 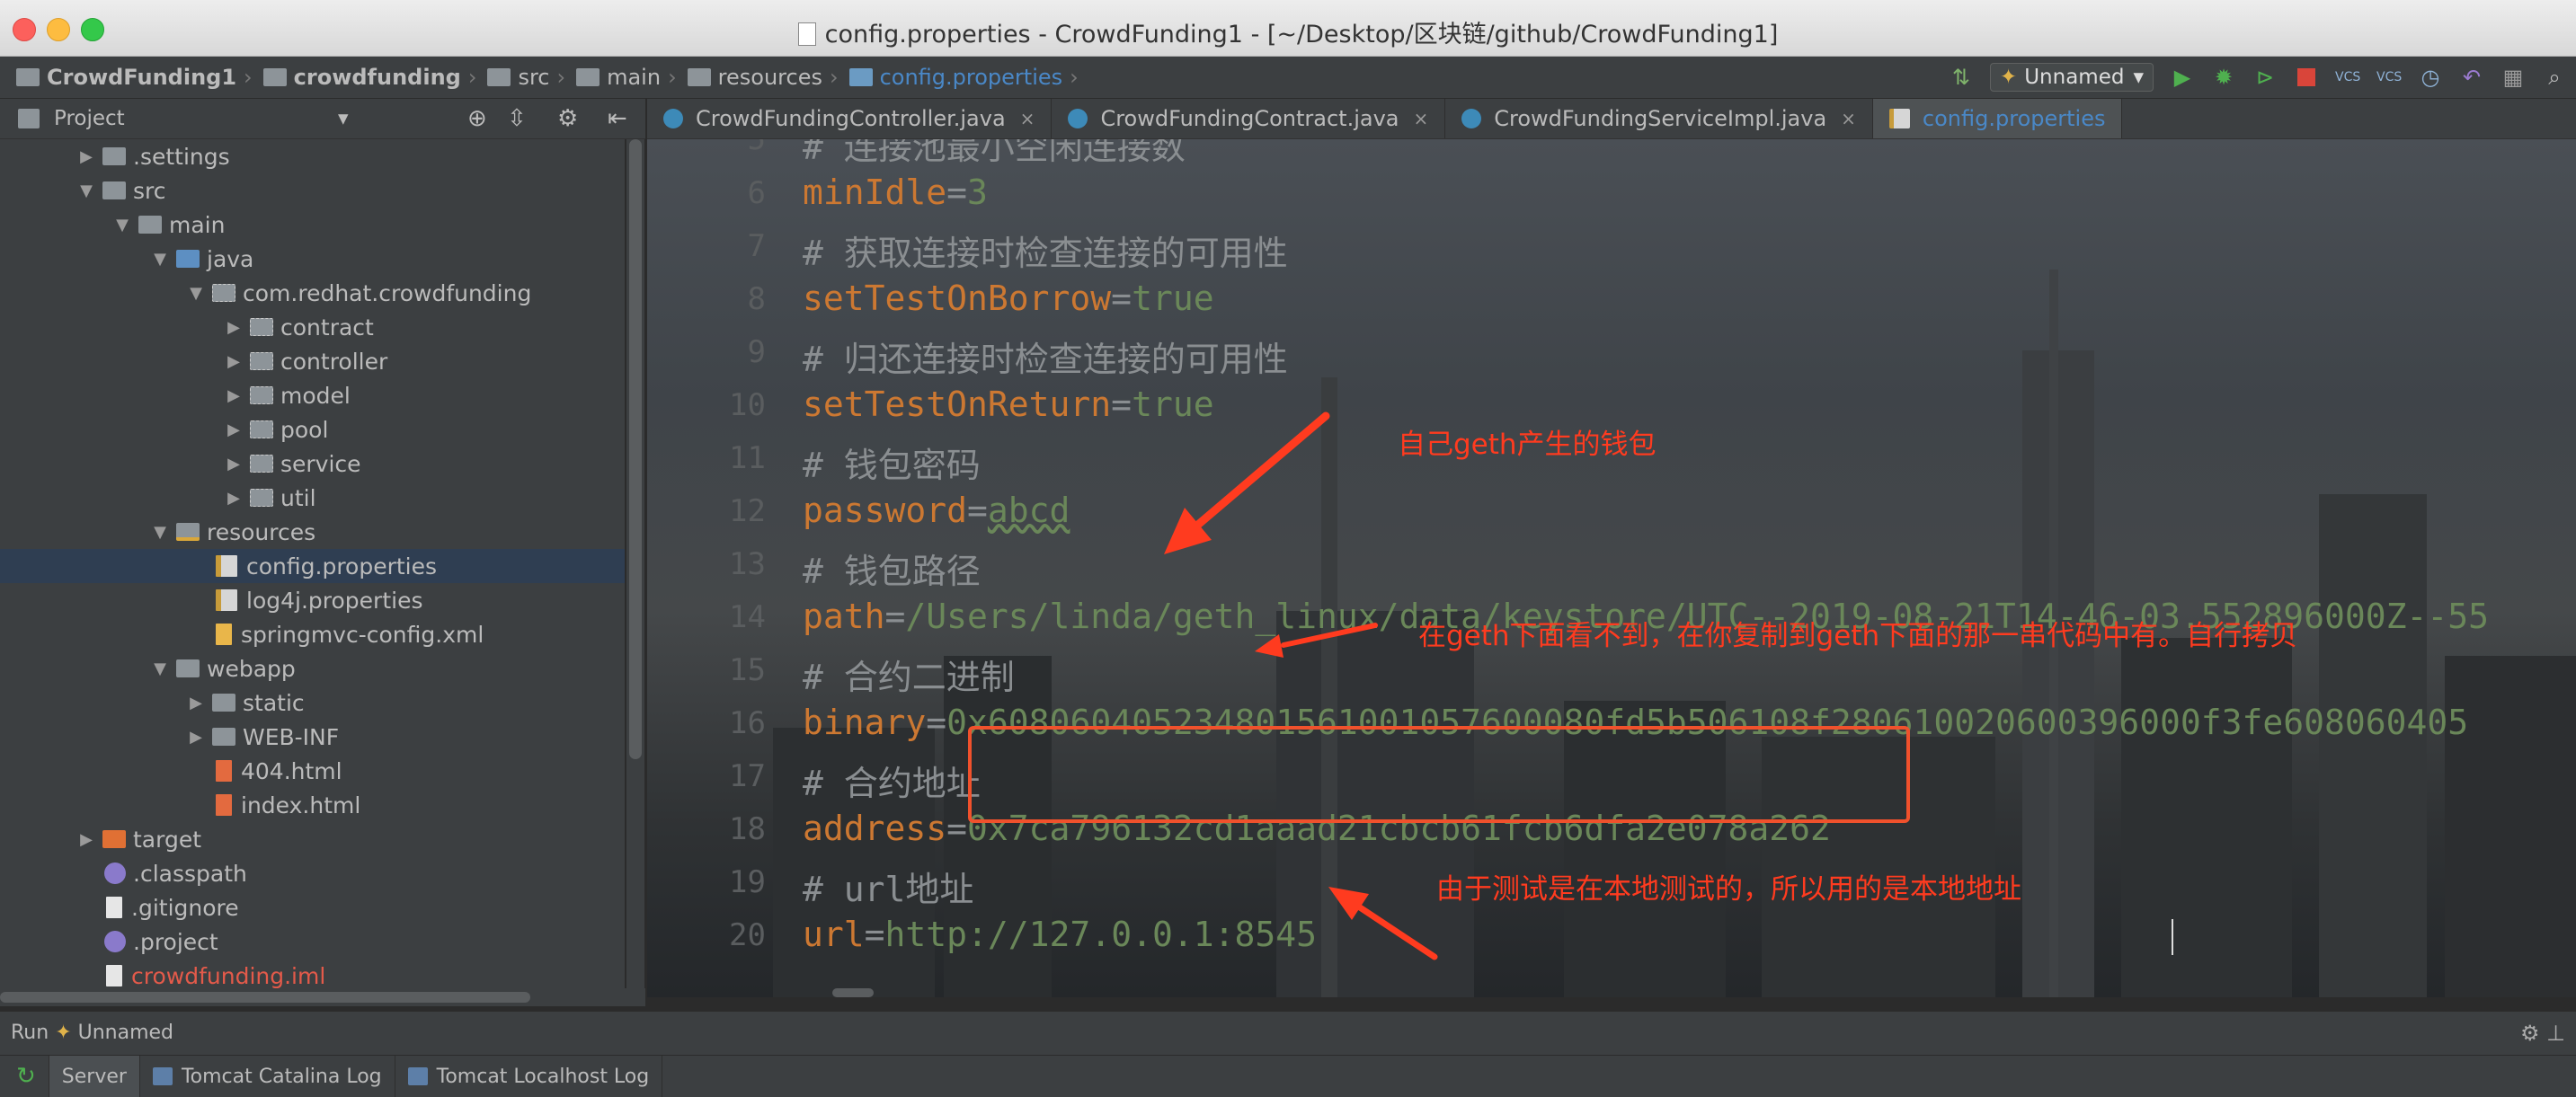 What do you see at coordinates (2223, 78) in the screenshot?
I see `debug-icon: ✹` at bounding box center [2223, 78].